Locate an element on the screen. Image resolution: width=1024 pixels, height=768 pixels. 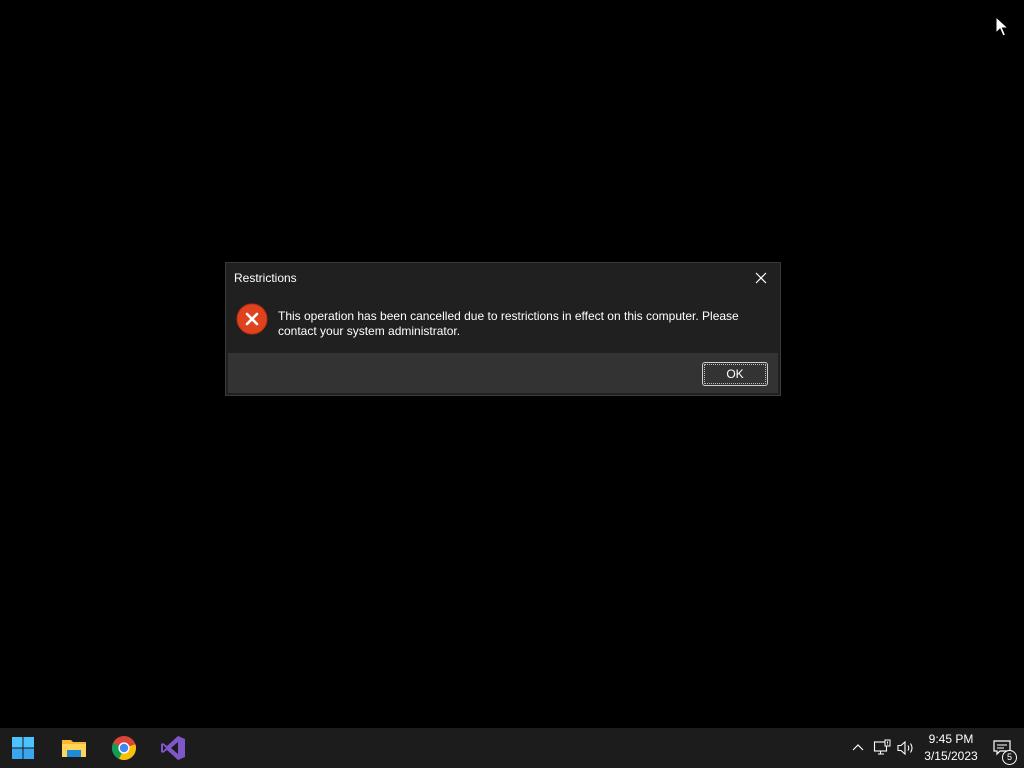
error-icon is located at coordinates (252, 319).